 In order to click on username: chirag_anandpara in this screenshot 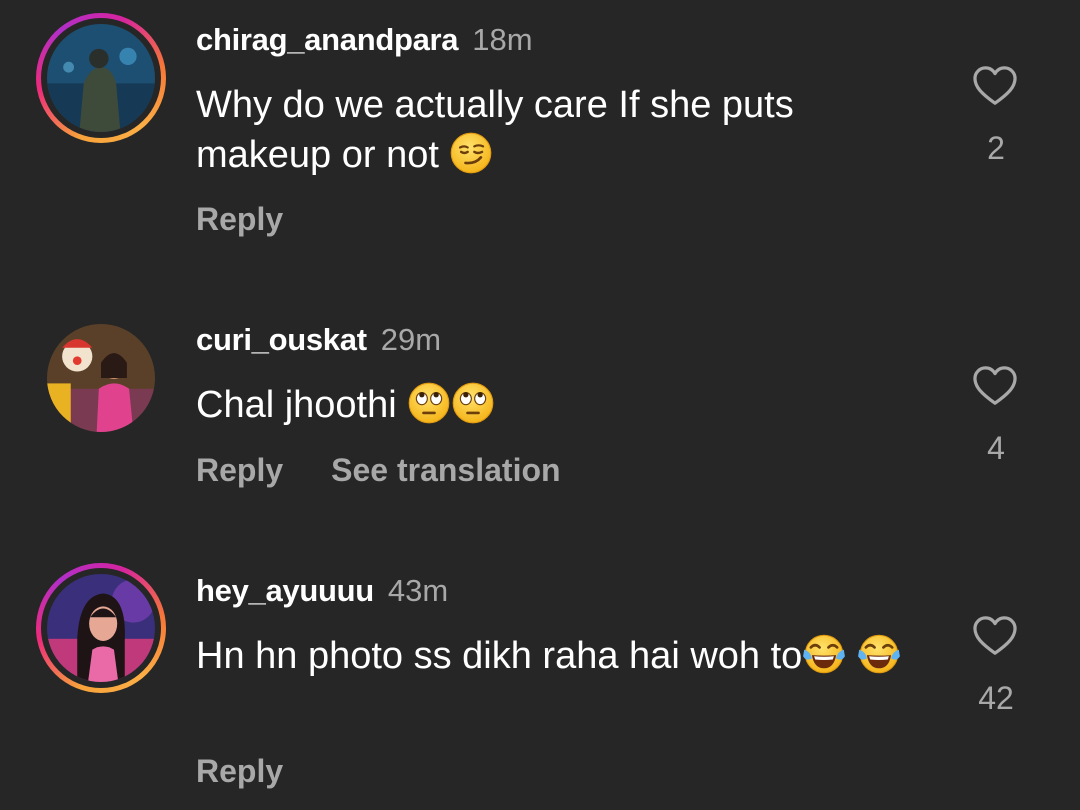, I will do `click(327, 39)`.